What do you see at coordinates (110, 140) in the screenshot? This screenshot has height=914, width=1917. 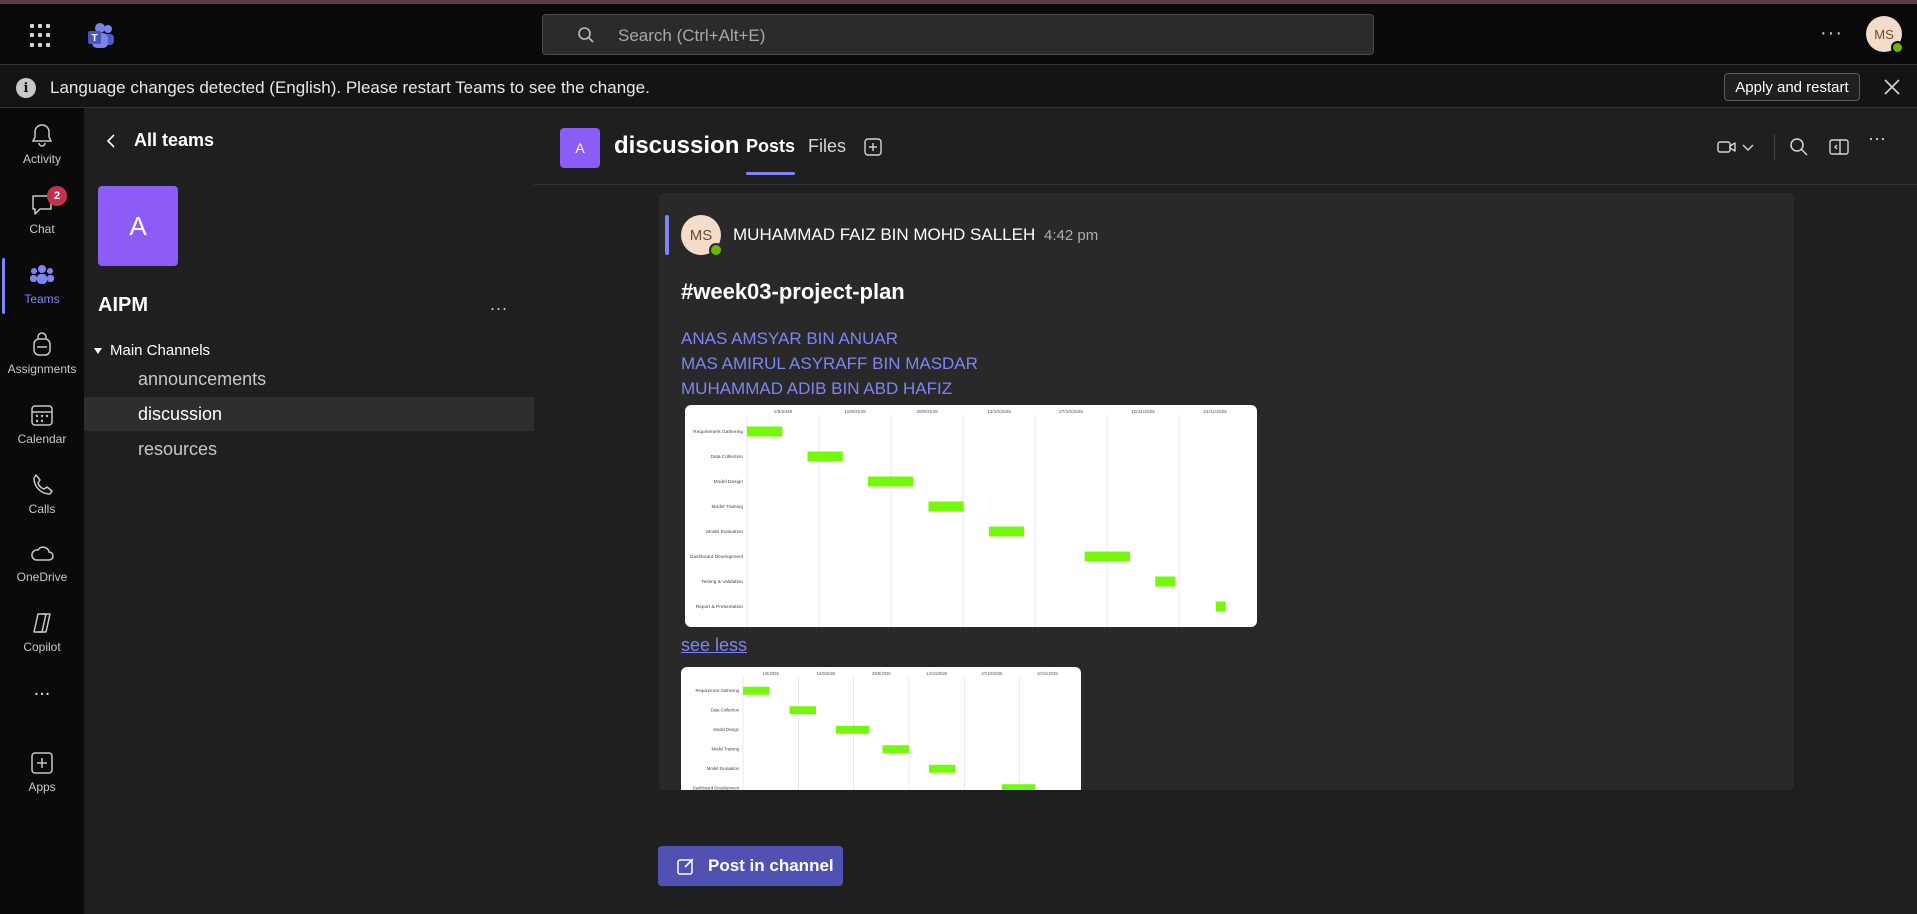 I see `chevron-left-icon` at bounding box center [110, 140].